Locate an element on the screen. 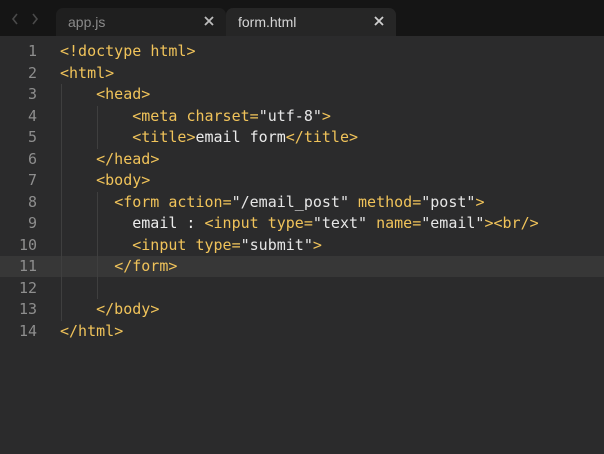 The width and height of the screenshot is (604, 454). line-code: <body> is located at coordinates (123, 180).